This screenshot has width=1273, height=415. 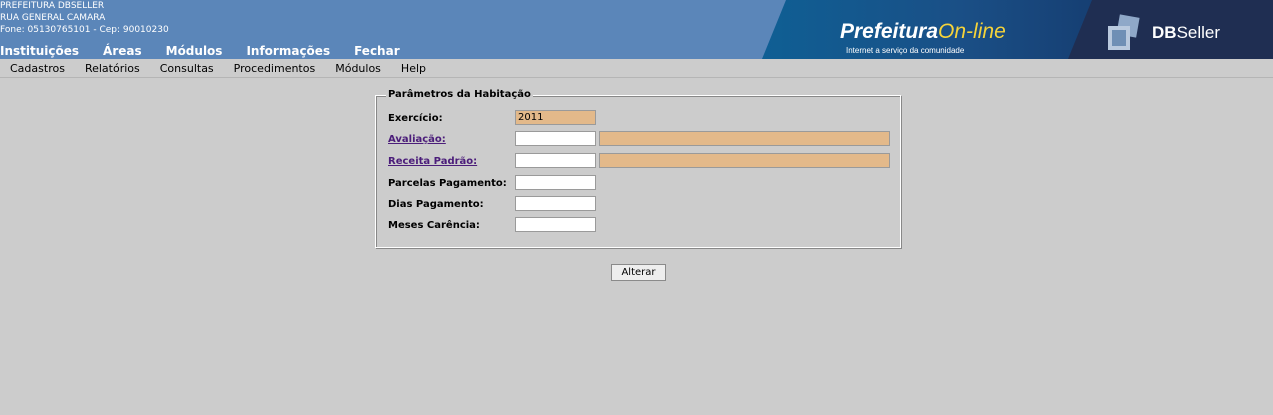 I want to click on receita-padrao-code-input, so click(x=555, y=160).